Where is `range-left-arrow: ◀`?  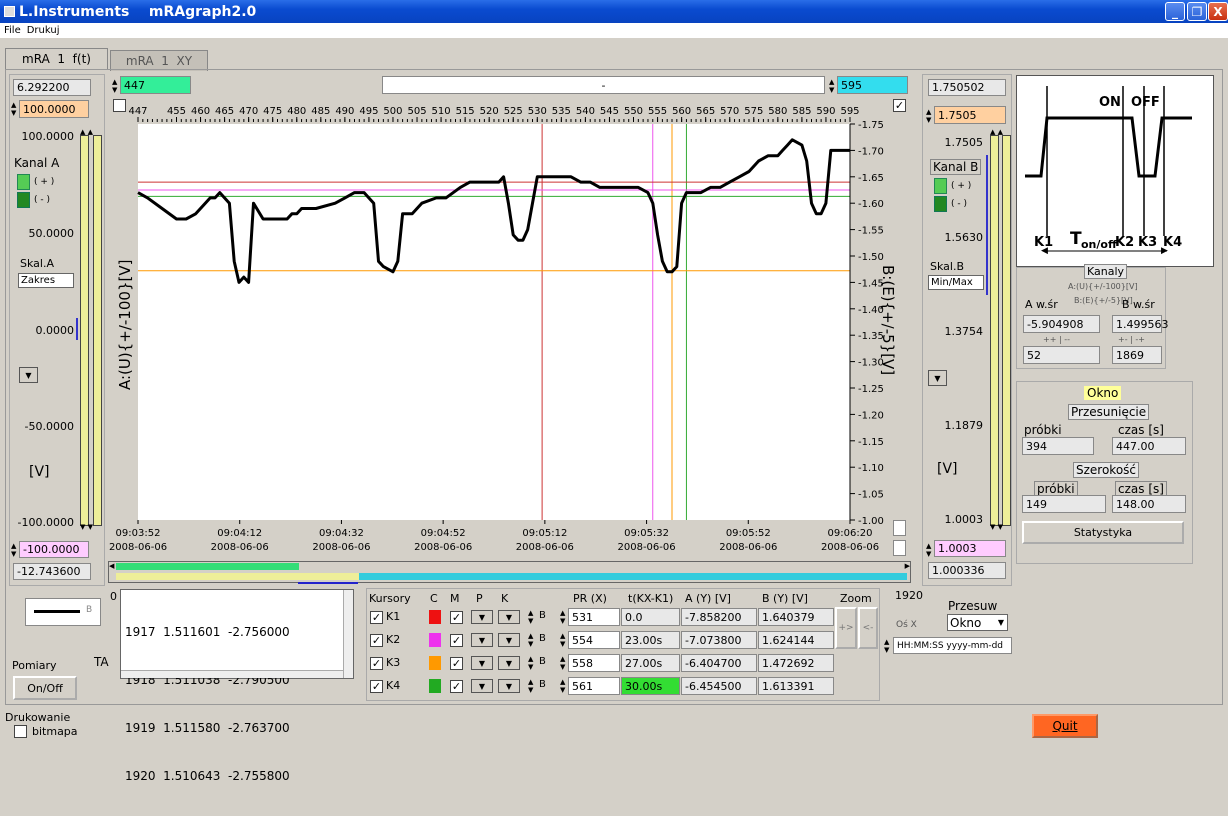
range-left-arrow: ◀ is located at coordinates (111, 566).